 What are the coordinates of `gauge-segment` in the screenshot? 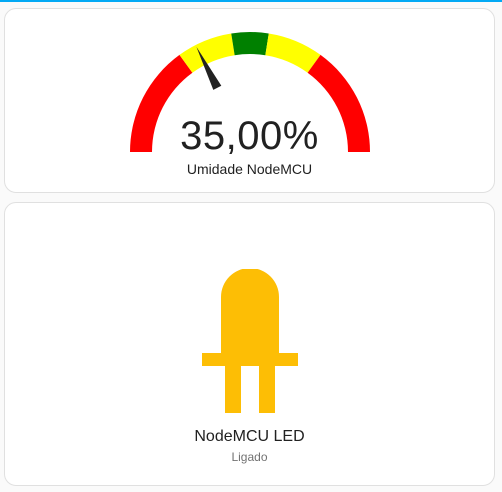 It's located at (250, 44).